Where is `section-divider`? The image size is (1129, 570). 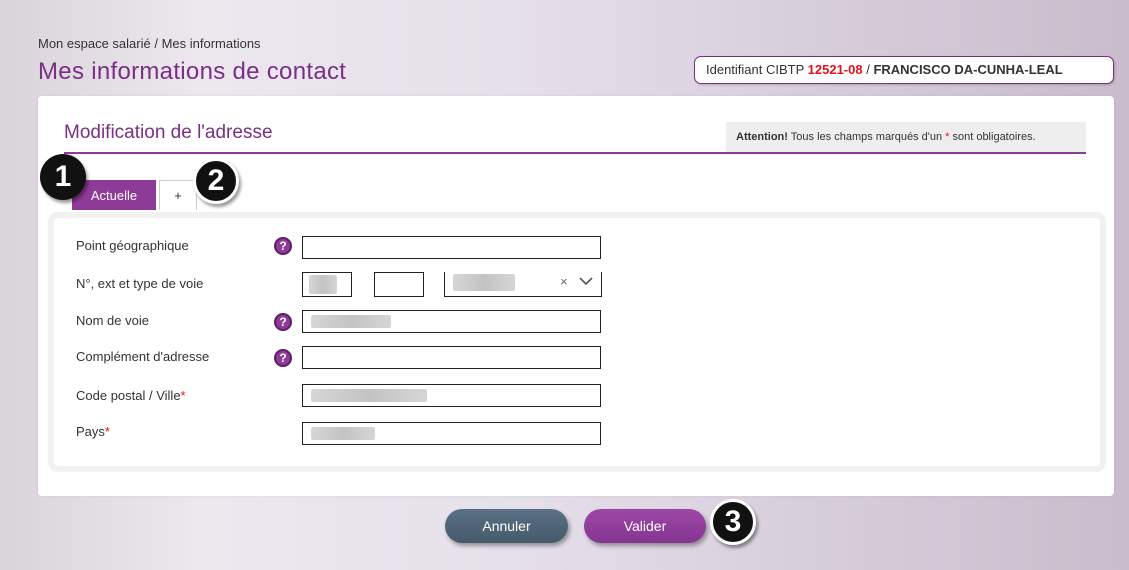 section-divider is located at coordinates (575, 153).